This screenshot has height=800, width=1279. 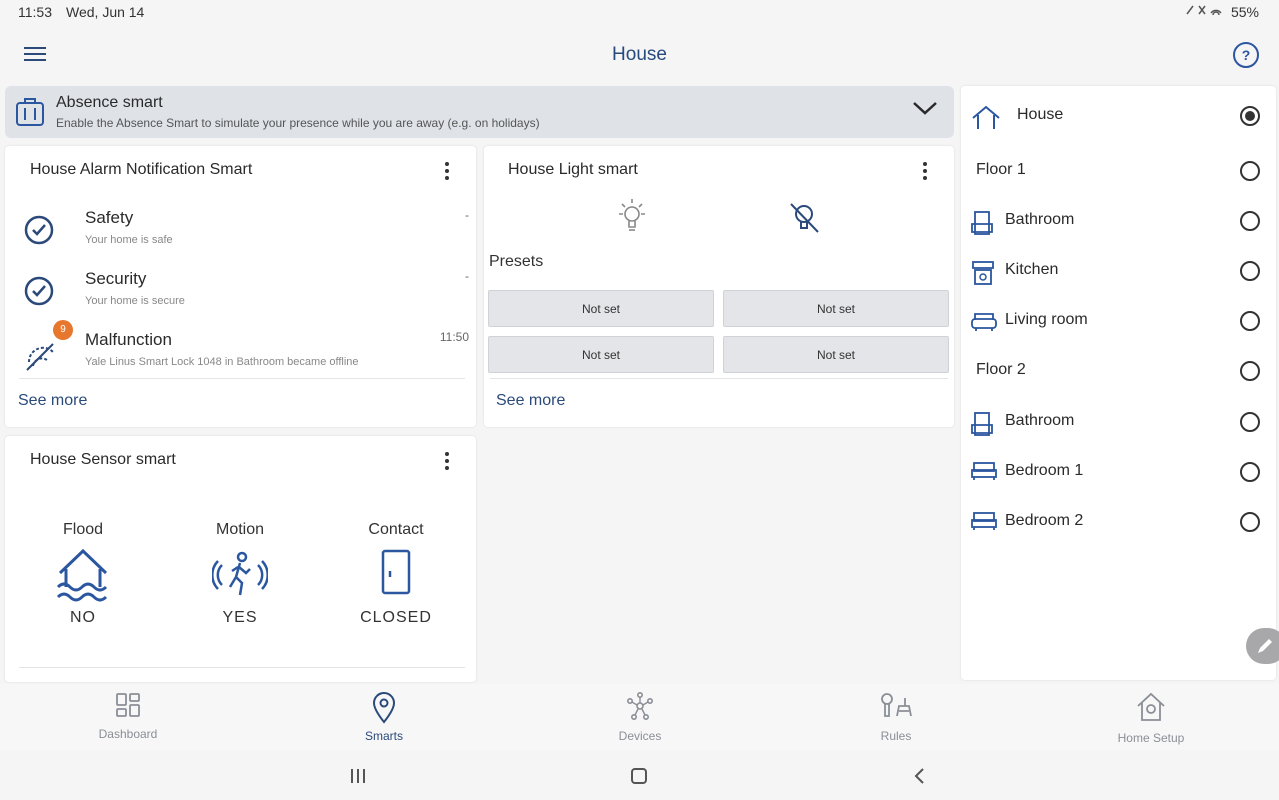 I want to click on edit-fab-button, so click(x=1262, y=646).